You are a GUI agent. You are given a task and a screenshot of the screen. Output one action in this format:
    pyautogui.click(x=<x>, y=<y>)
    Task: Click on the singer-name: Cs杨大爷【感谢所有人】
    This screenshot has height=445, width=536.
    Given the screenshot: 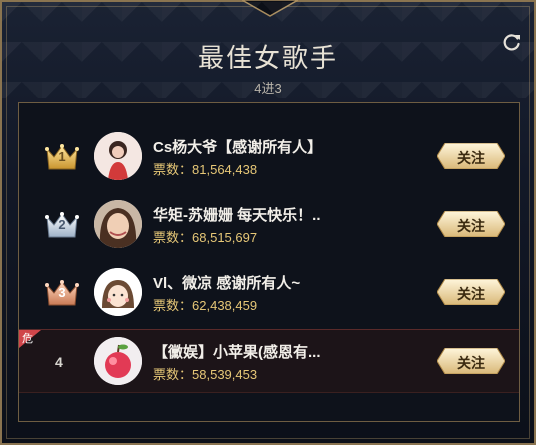 What is the action you would take?
    pyautogui.click(x=238, y=147)
    